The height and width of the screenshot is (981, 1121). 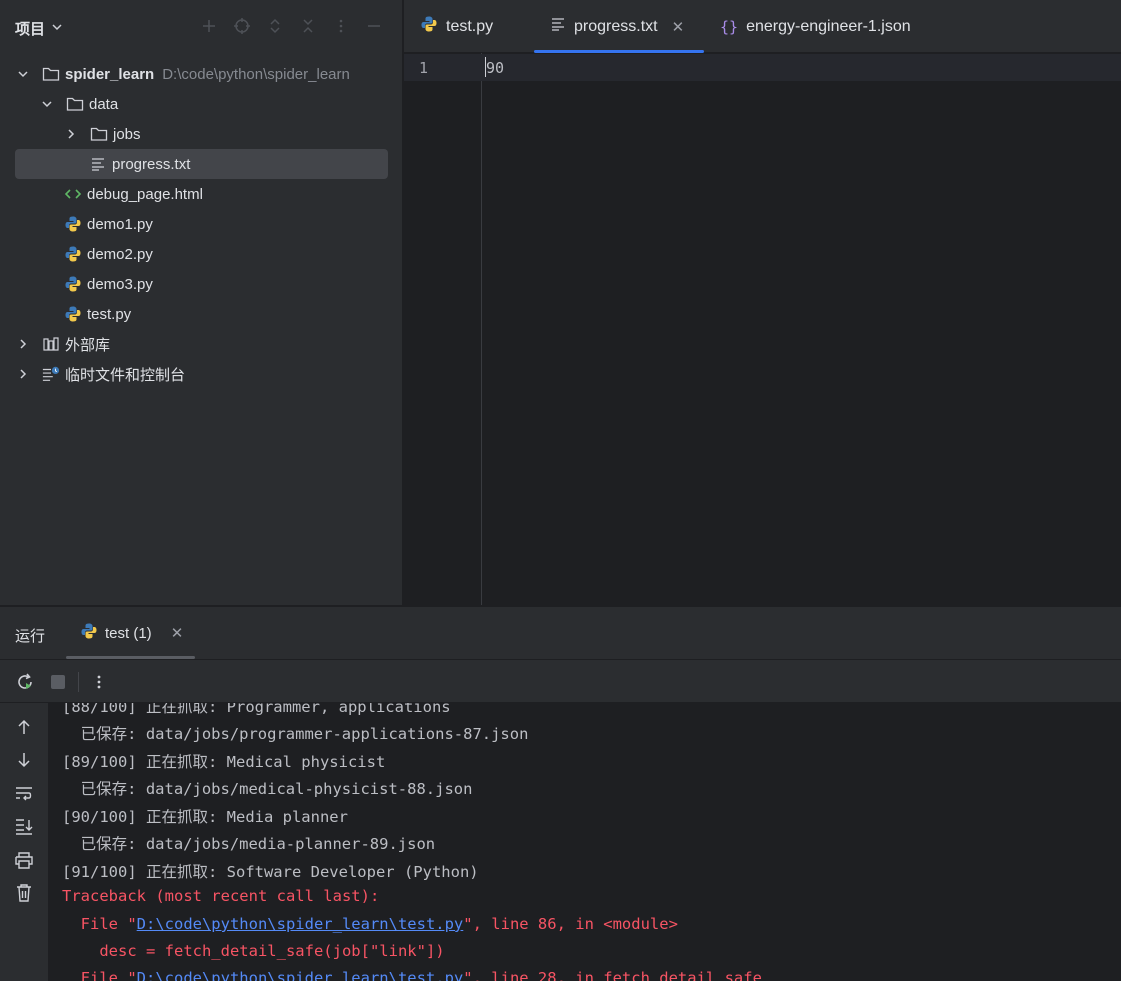 I want to click on traceback-code-line: desc = fetch_detail_safe(job["link"]), so click(x=253, y=951).